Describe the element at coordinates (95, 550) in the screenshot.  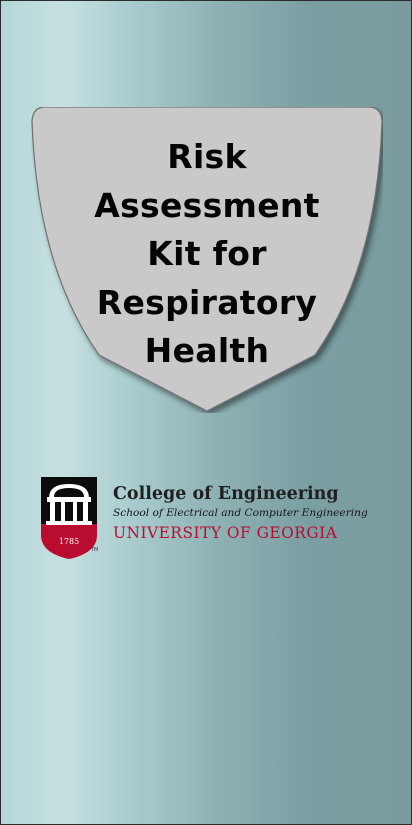
I see `trademark-mark: TM` at that location.